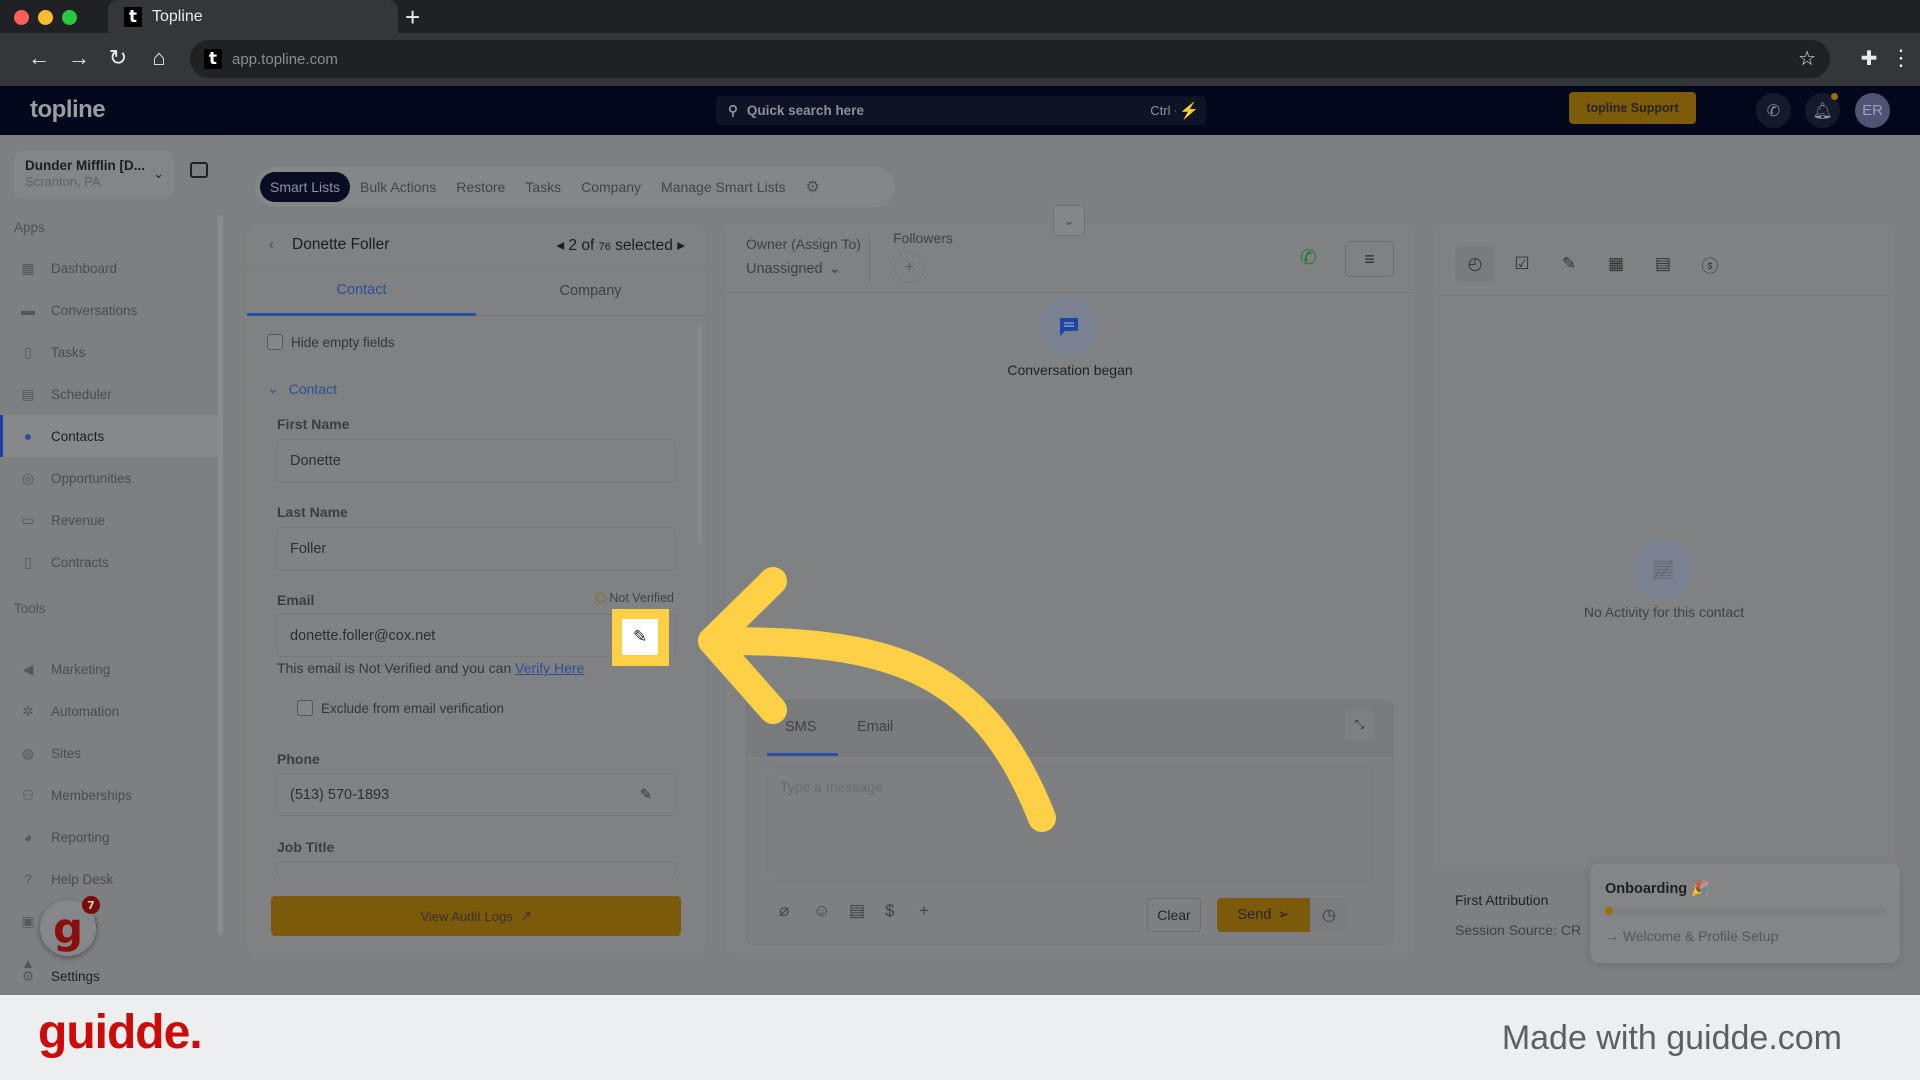 This screenshot has height=1080, width=1920. I want to click on chevron-down-icon: ⌄, so click(273, 388).